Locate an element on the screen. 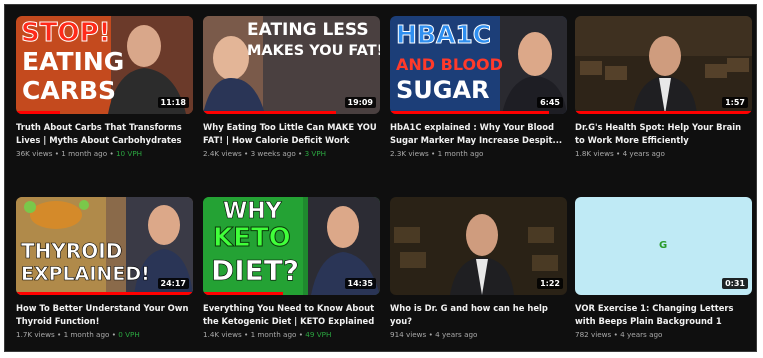 This screenshot has height=358, width=763. view-count: 1.8K views is located at coordinates (594, 153).